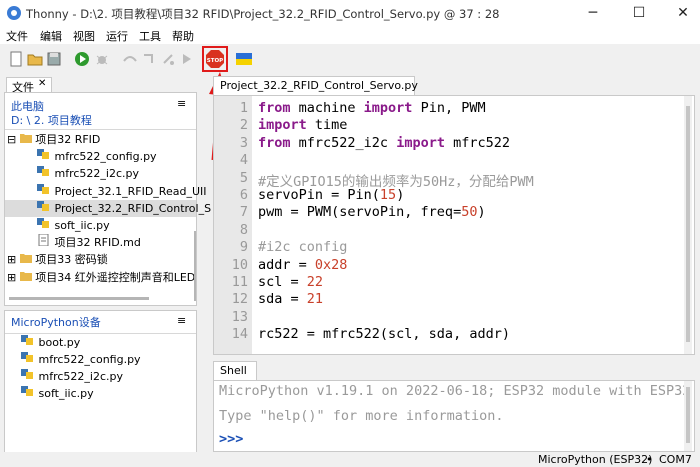 Image resolution: width=700 pixels, height=467 pixels. What do you see at coordinates (117, 36) in the screenshot?
I see `menu-run: 运行` at bounding box center [117, 36].